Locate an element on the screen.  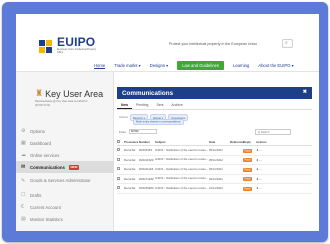
sidebar-item-online-services: ☁ Online services is located at coordinates (65, 155).